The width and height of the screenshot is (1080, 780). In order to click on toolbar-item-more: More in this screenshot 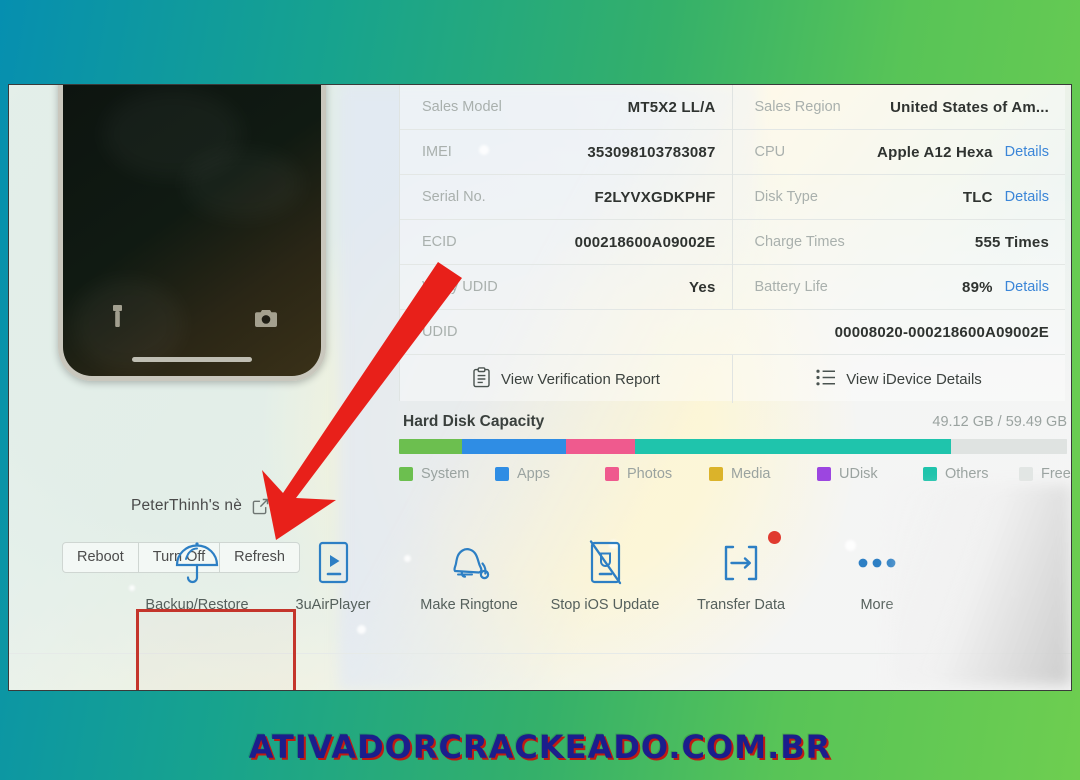, I will do `click(877, 577)`.